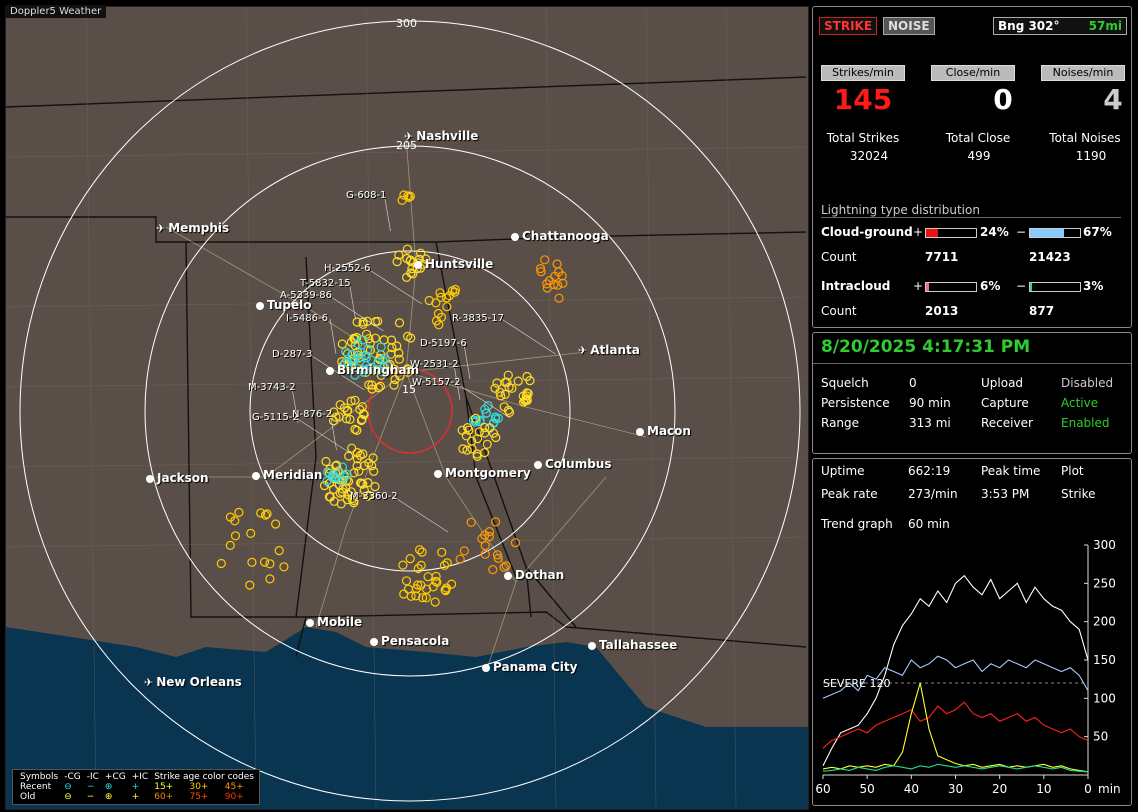 This screenshot has height=812, width=1138. Describe the element at coordinates (1091, 156) in the screenshot. I see `total-noises: 1190` at that location.